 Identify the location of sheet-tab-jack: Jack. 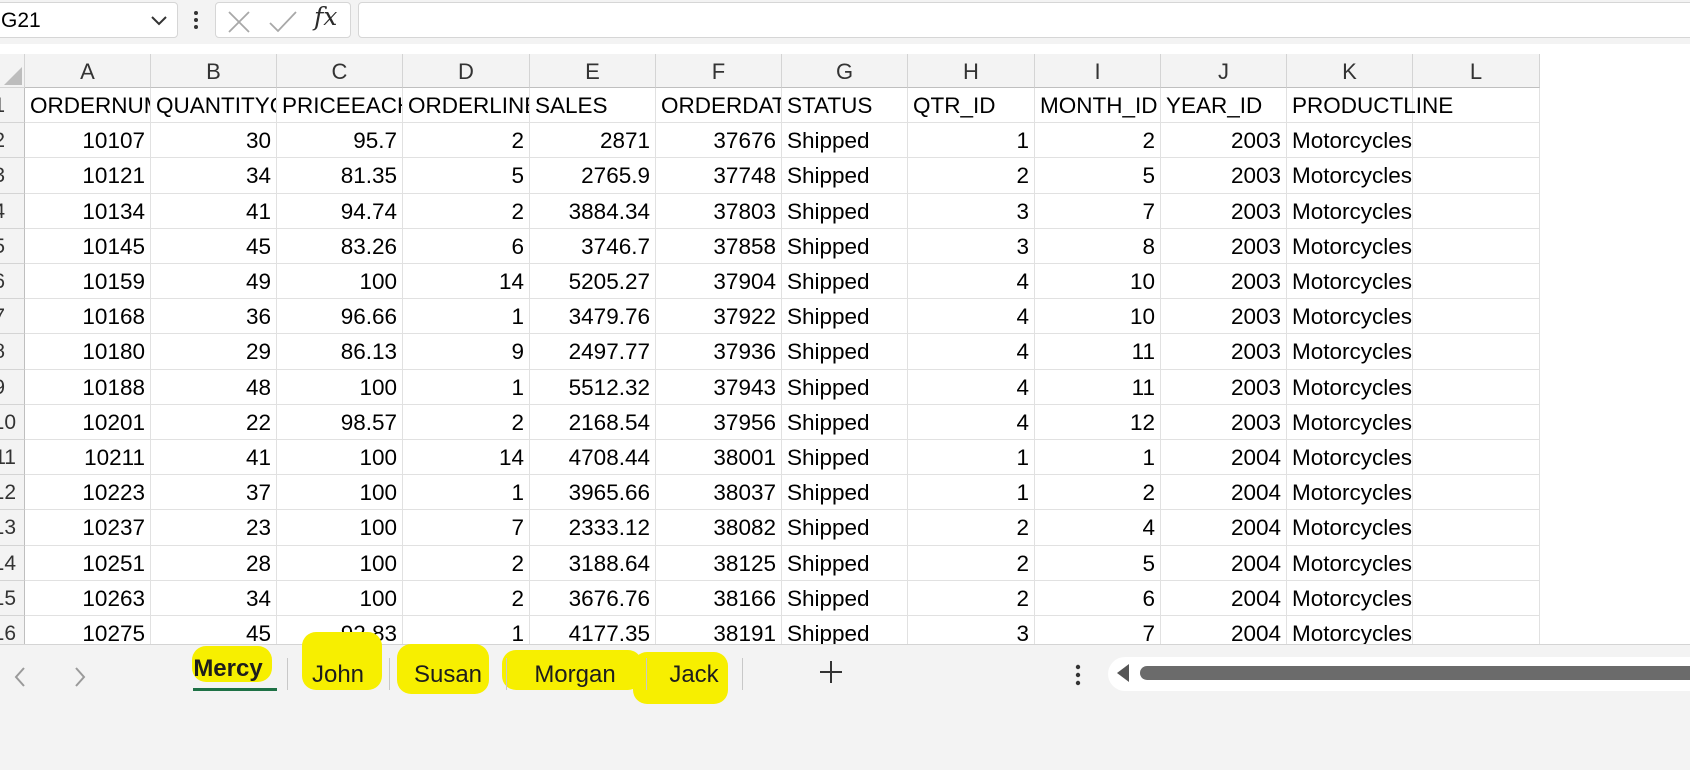
(694, 675).